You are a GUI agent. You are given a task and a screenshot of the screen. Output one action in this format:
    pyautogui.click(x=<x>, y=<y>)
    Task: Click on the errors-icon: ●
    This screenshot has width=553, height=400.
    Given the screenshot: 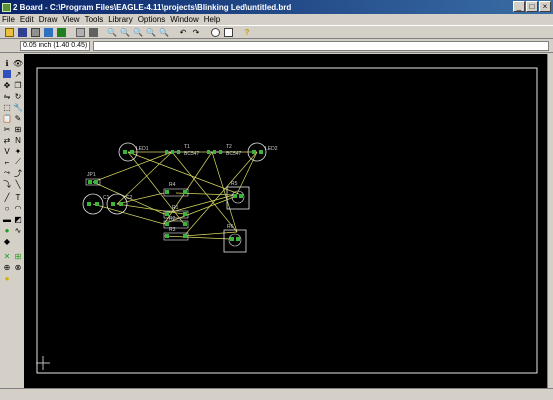 What is the action you would take?
    pyautogui.click(x=7, y=278)
    